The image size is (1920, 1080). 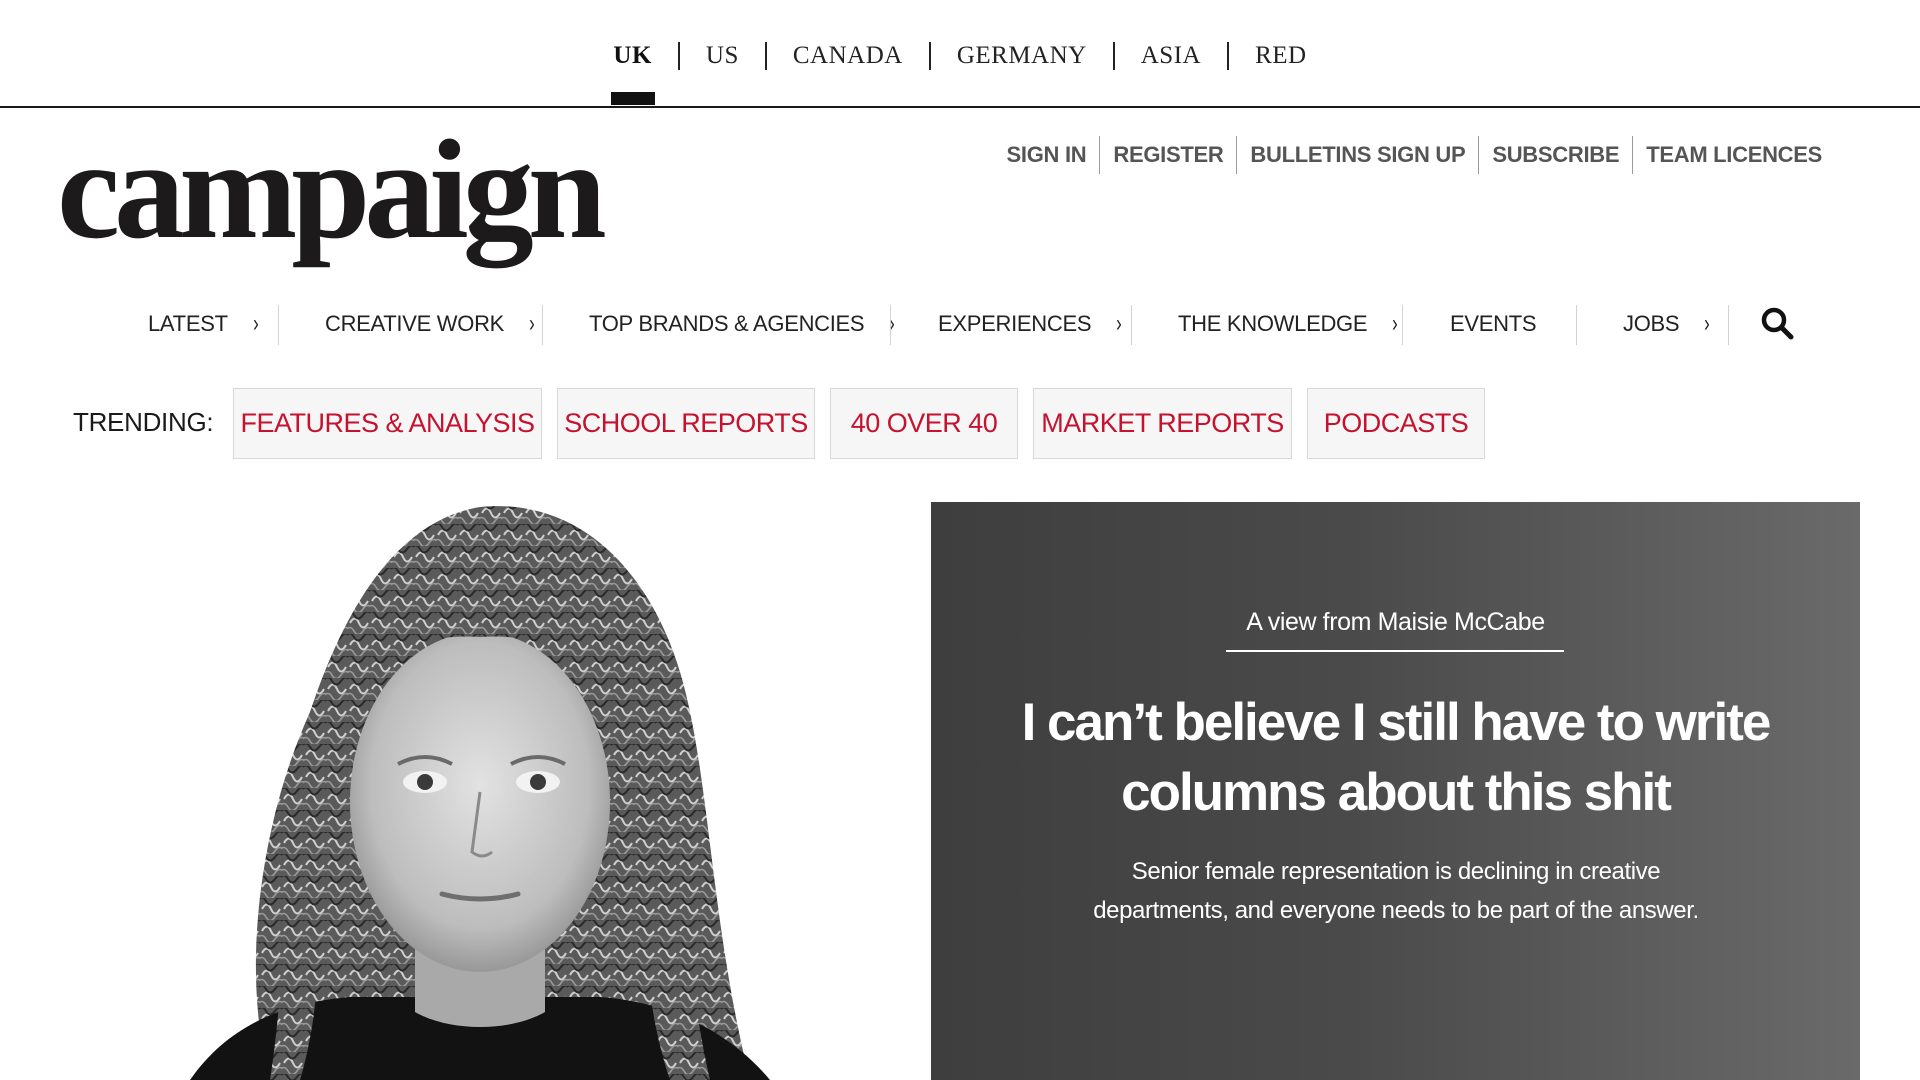 What do you see at coordinates (1777, 323) in the screenshot?
I see `search-icon` at bounding box center [1777, 323].